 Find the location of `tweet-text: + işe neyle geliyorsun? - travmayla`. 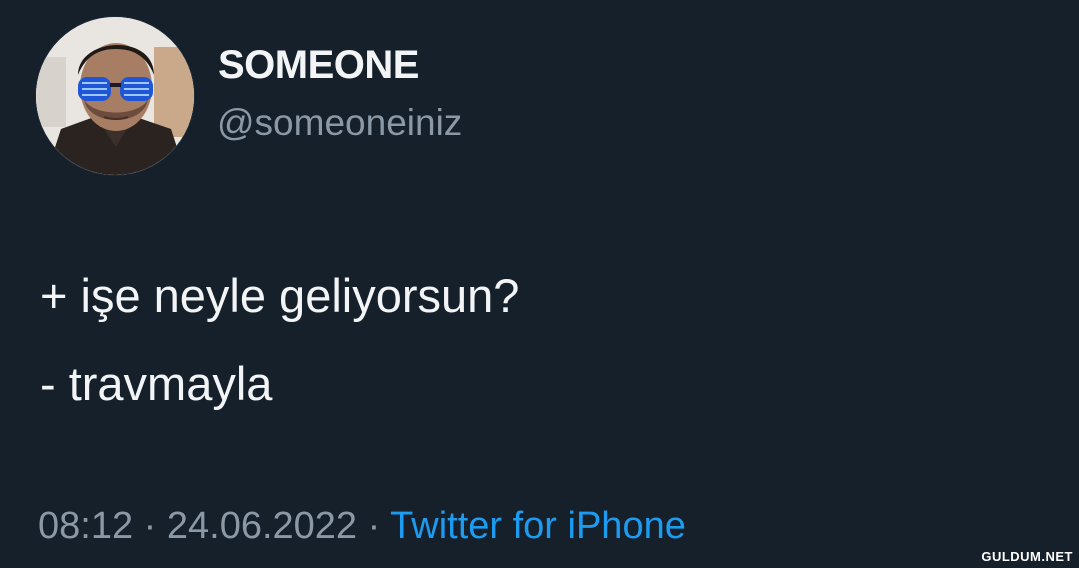

tweet-text: + işe neyle geliyorsun? - travmayla is located at coordinates (279, 340).